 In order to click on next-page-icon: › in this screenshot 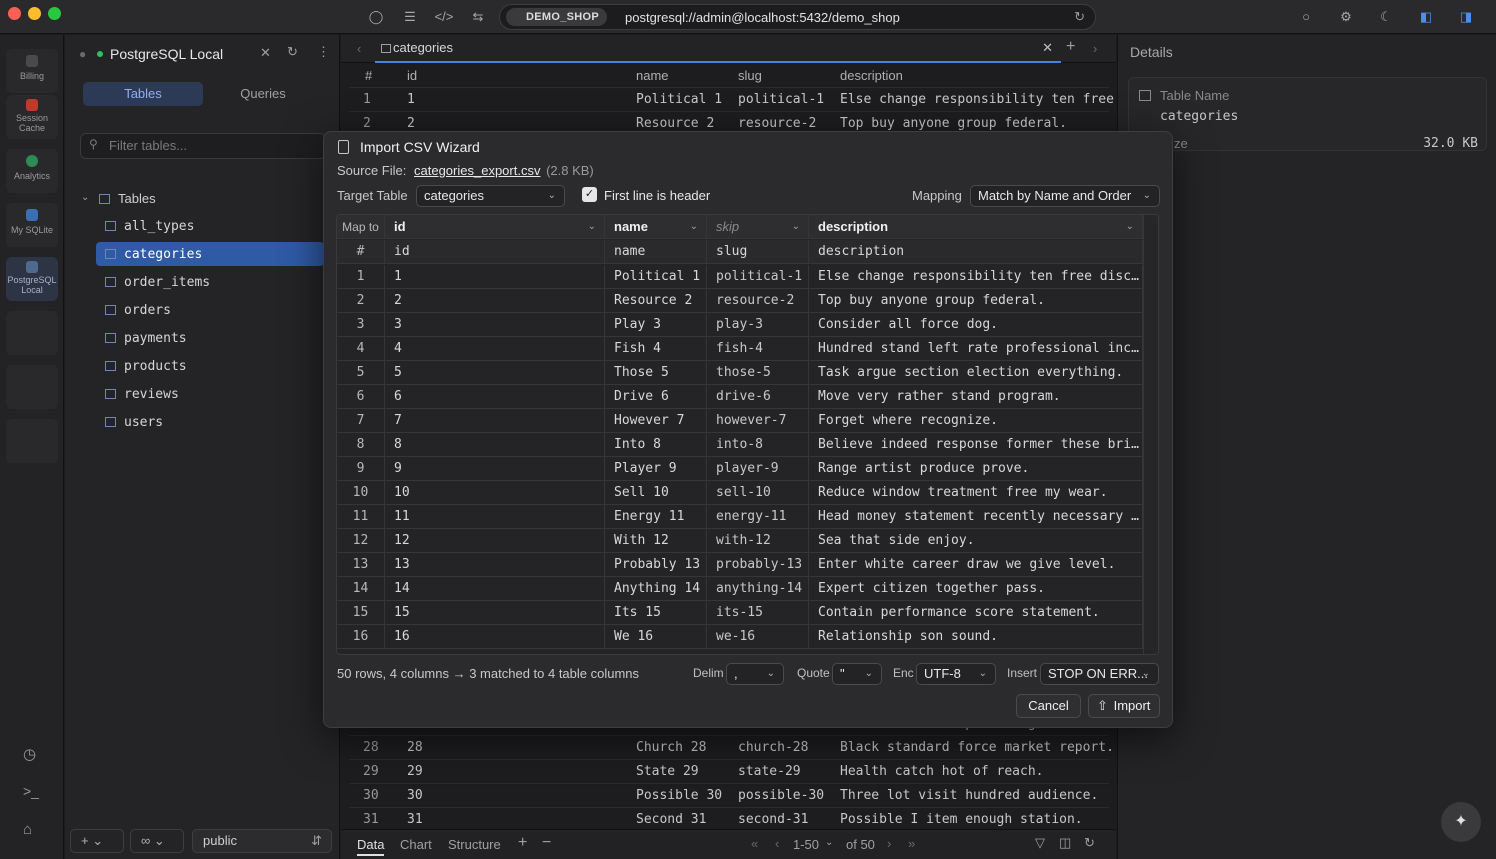, I will do `click(889, 843)`.